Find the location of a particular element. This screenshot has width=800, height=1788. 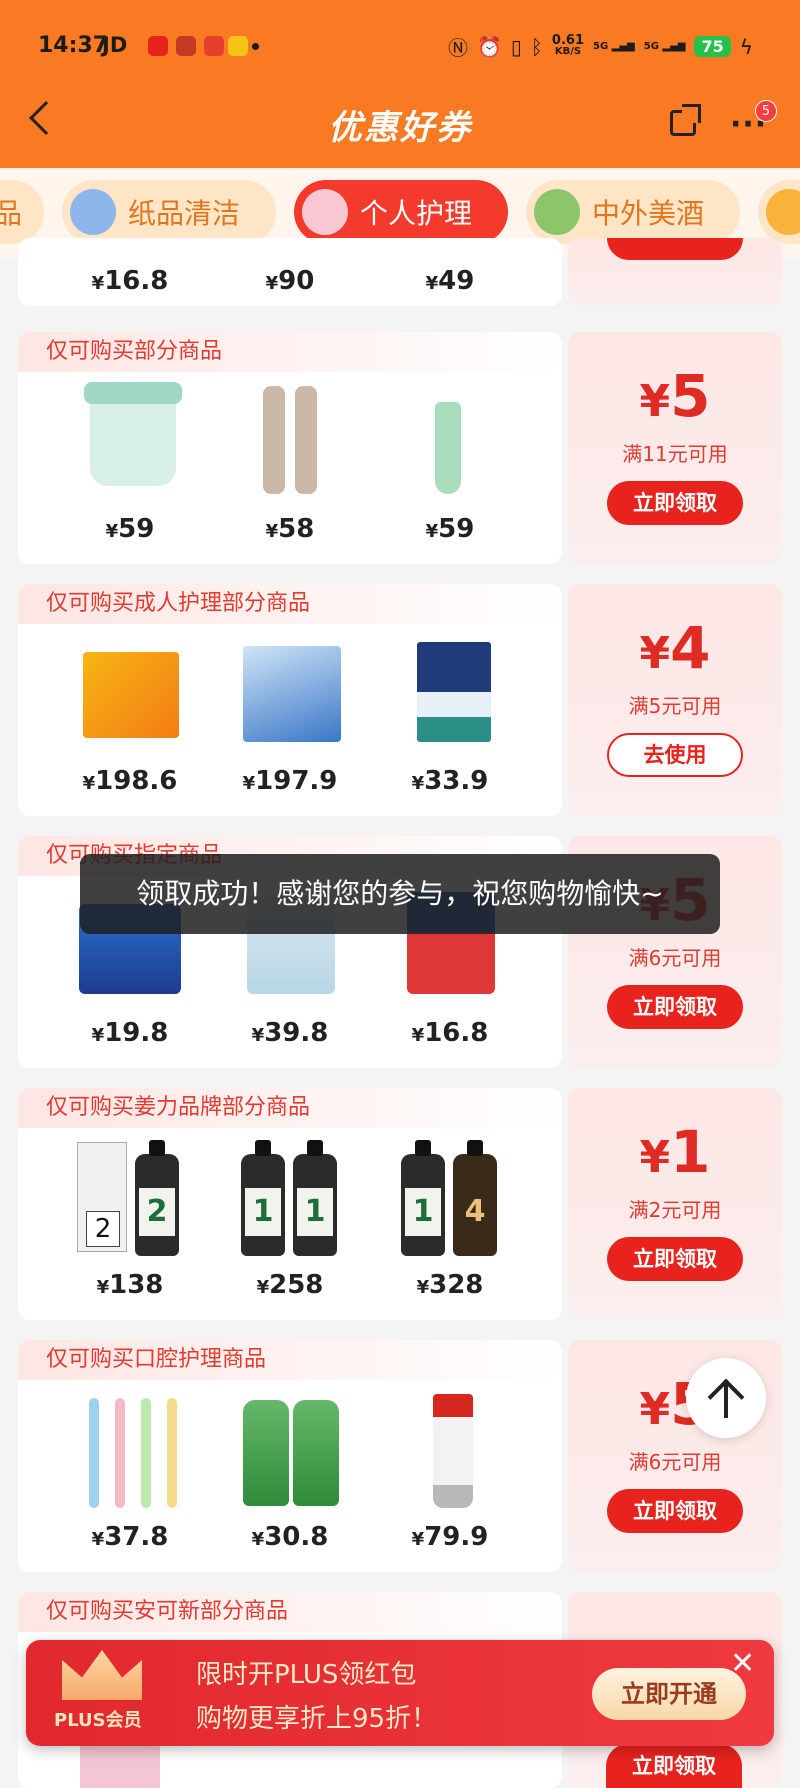

product-item: 1 1 ¥258 is located at coordinates (290, 1218).